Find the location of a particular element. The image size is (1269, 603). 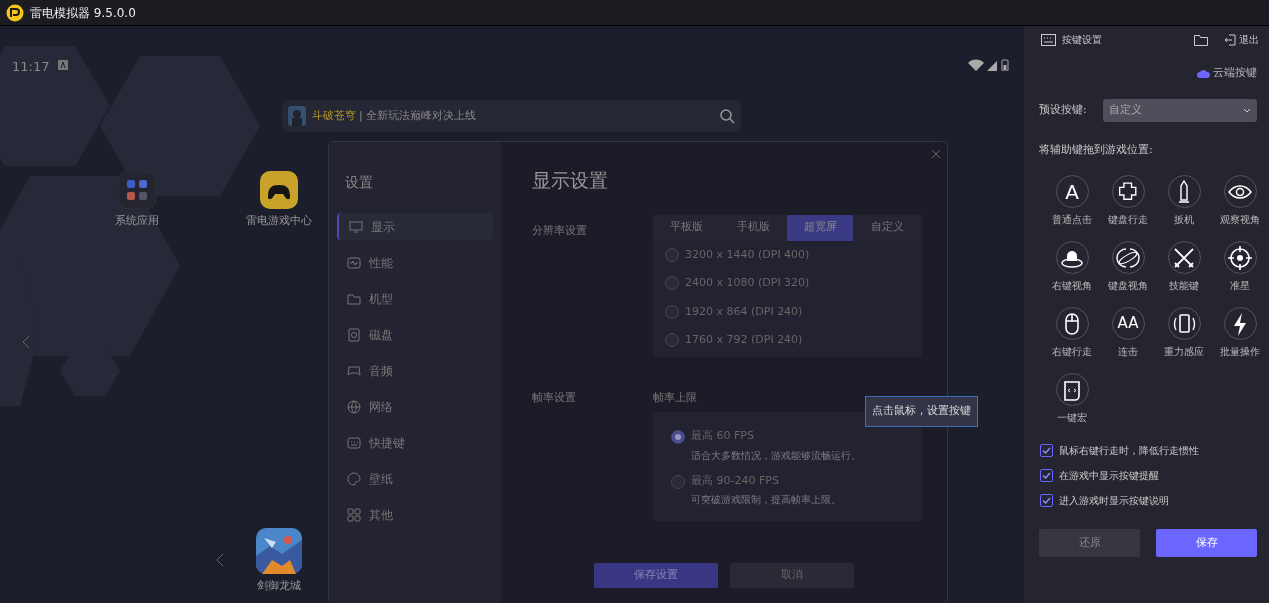

tool-button: 一键宏 is located at coordinates (1072, 399).